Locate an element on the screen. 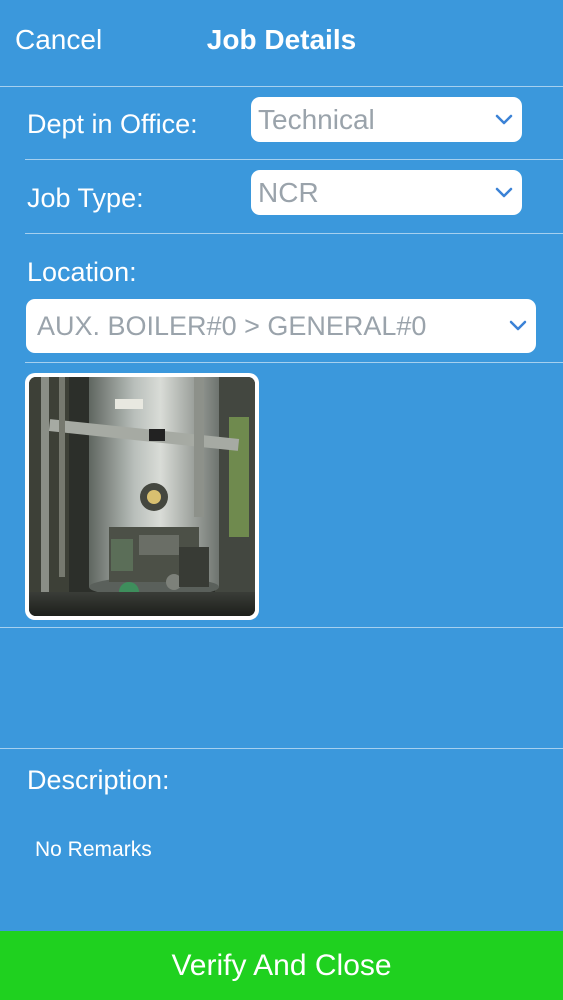 The image size is (563, 1000). dept-label: Dept in Office: is located at coordinates (112, 124).